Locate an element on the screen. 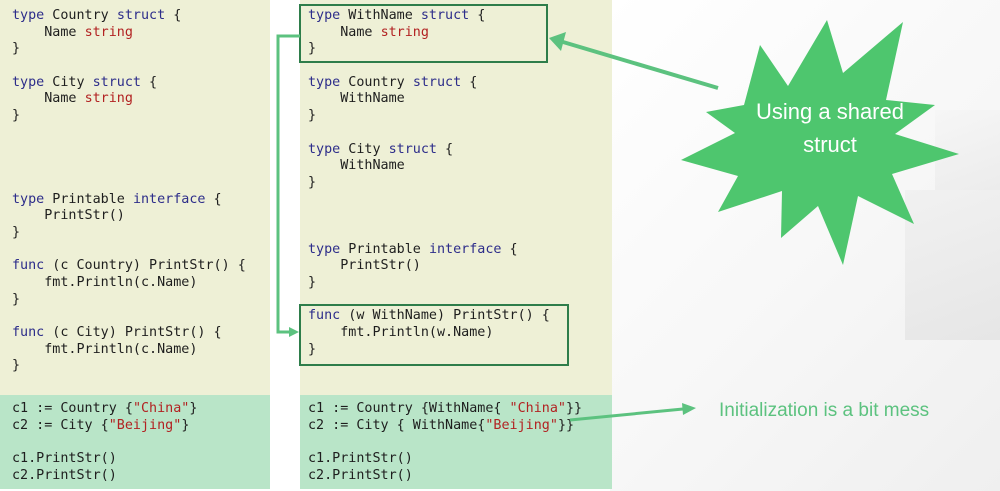 Image resolution: width=1000 pixels, height=491 pixels. note-arrowhead is located at coordinates (689, 409).